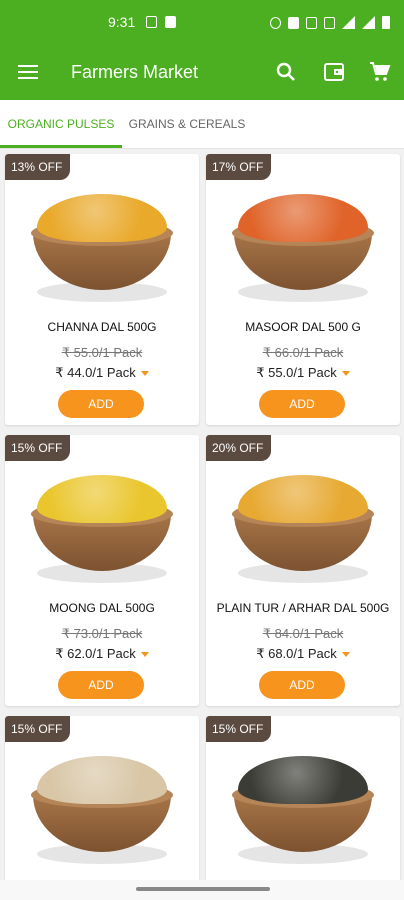 This screenshot has width=404, height=900. Describe the element at coordinates (170, 22) in the screenshot. I see `image-icon` at that location.